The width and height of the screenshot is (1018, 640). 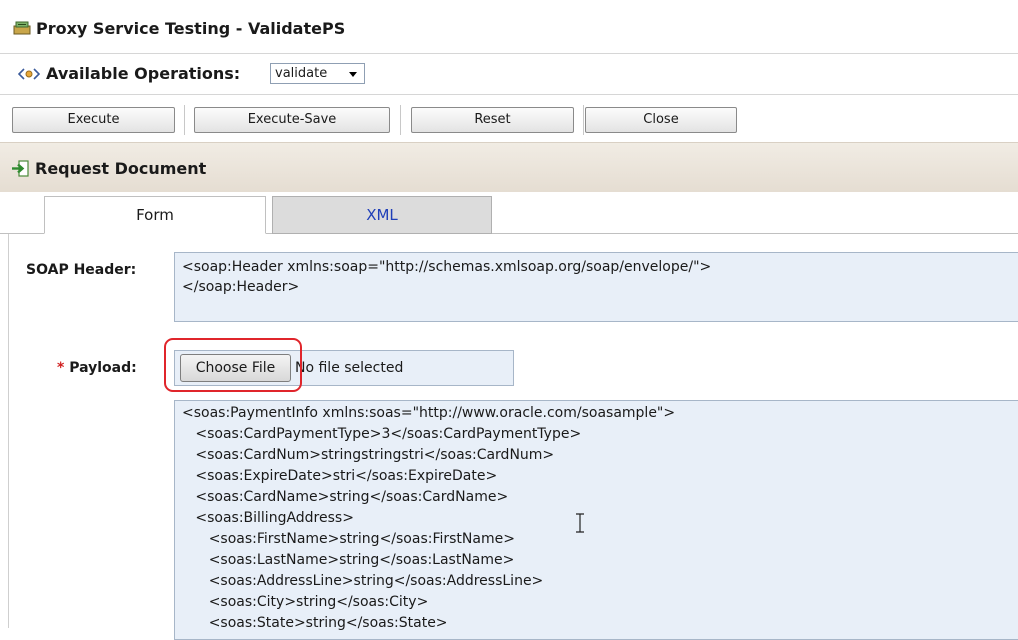 I want to click on highlight-annotation, so click(x=233, y=365).